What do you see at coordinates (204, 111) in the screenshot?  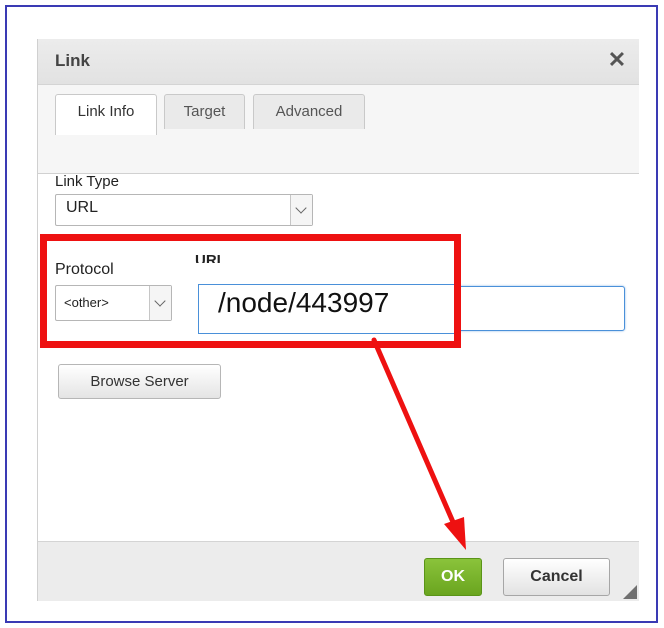 I see `tab-target: Target` at bounding box center [204, 111].